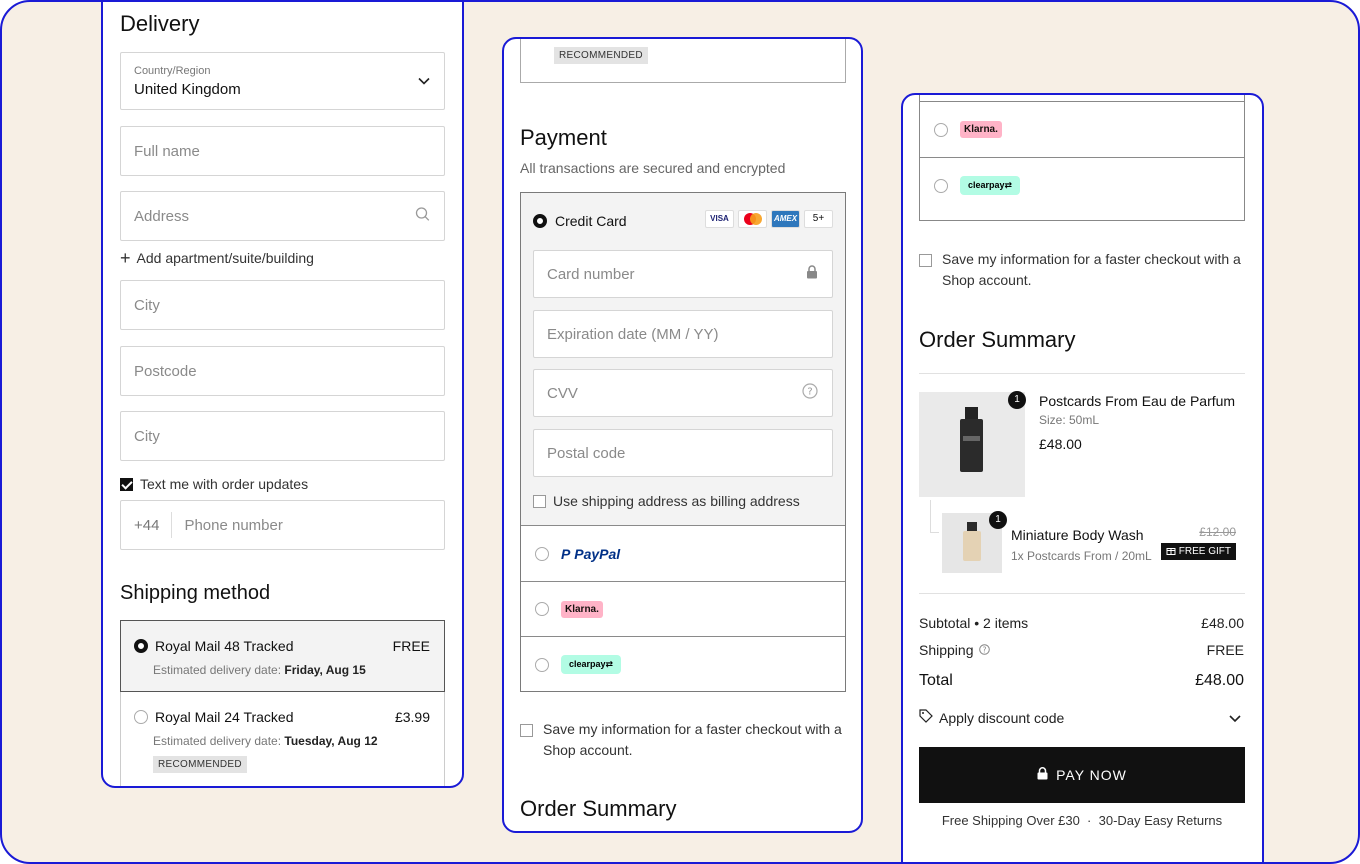 Image resolution: width=1360 pixels, height=864 pixels. I want to click on clearpay-radio, so click(542, 664).